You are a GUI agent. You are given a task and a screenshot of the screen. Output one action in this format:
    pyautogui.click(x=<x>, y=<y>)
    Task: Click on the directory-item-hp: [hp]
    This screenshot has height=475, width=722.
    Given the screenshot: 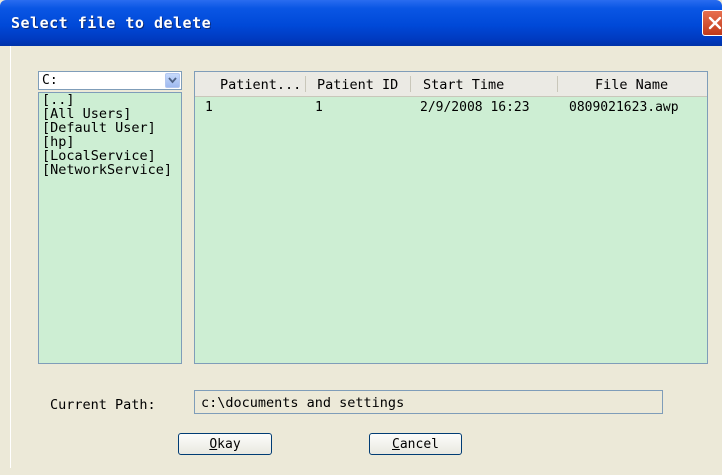 What is the action you would take?
    pyautogui.click(x=110, y=142)
    